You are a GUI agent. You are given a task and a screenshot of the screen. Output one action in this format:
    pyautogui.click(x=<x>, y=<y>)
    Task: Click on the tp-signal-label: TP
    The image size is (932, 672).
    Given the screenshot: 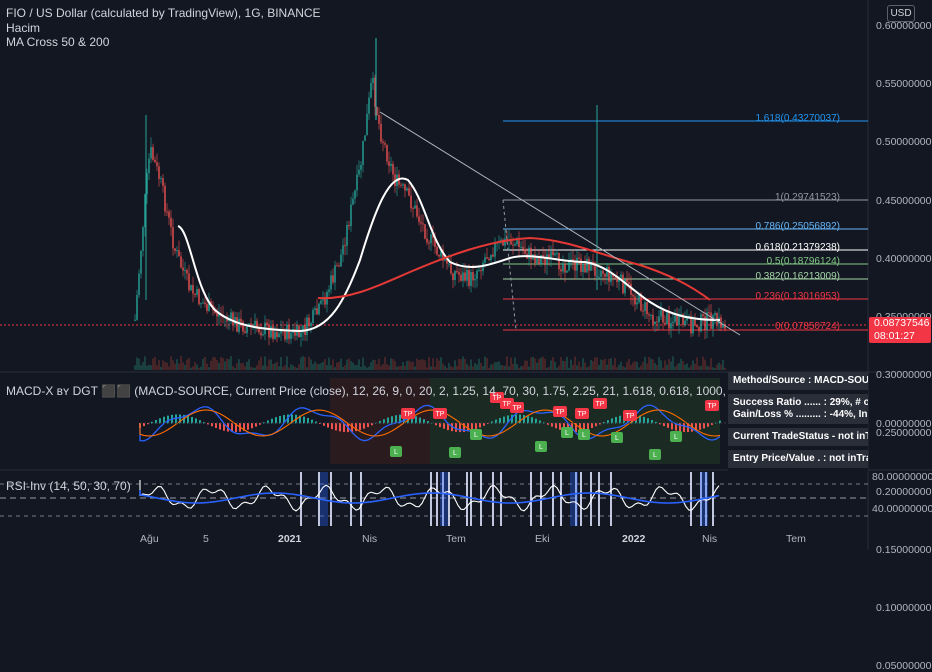 What is the action you would take?
    pyautogui.click(x=600, y=404)
    